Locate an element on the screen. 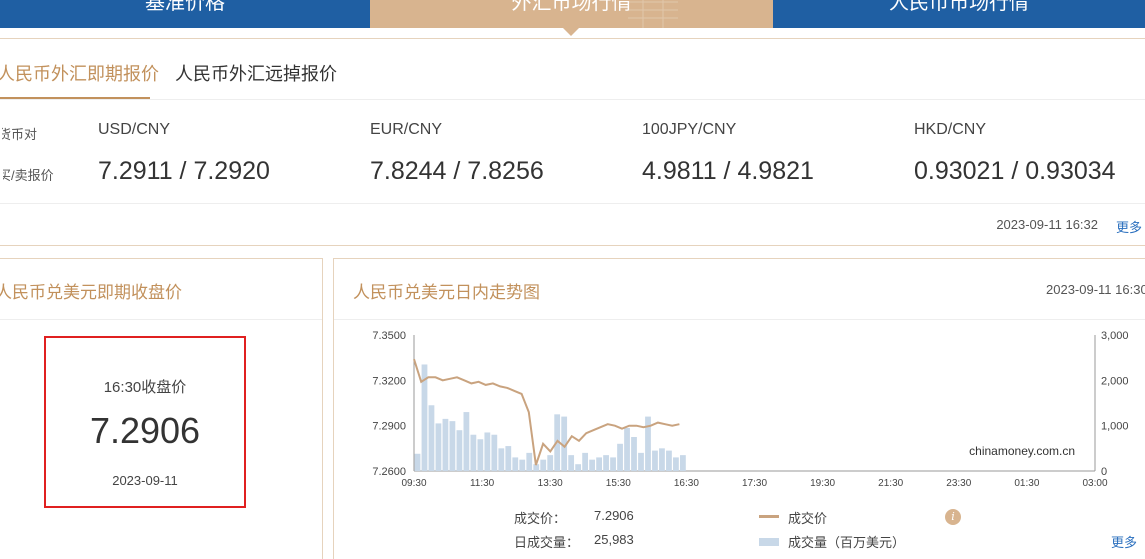 Image resolution: width=1145 pixels, height=559 pixels. stat-price-label: 成交价： is located at coordinates (540, 518).